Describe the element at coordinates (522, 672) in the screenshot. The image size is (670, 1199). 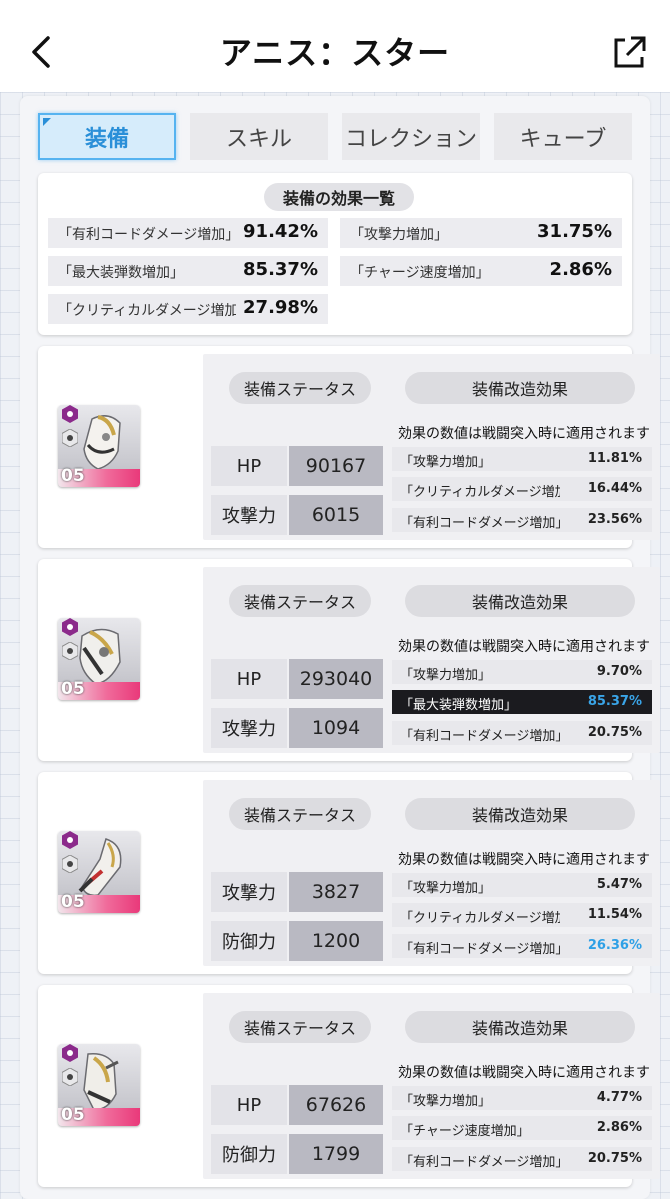
I see `effect-row: 「攻撃力増加」 9.70%` at that location.